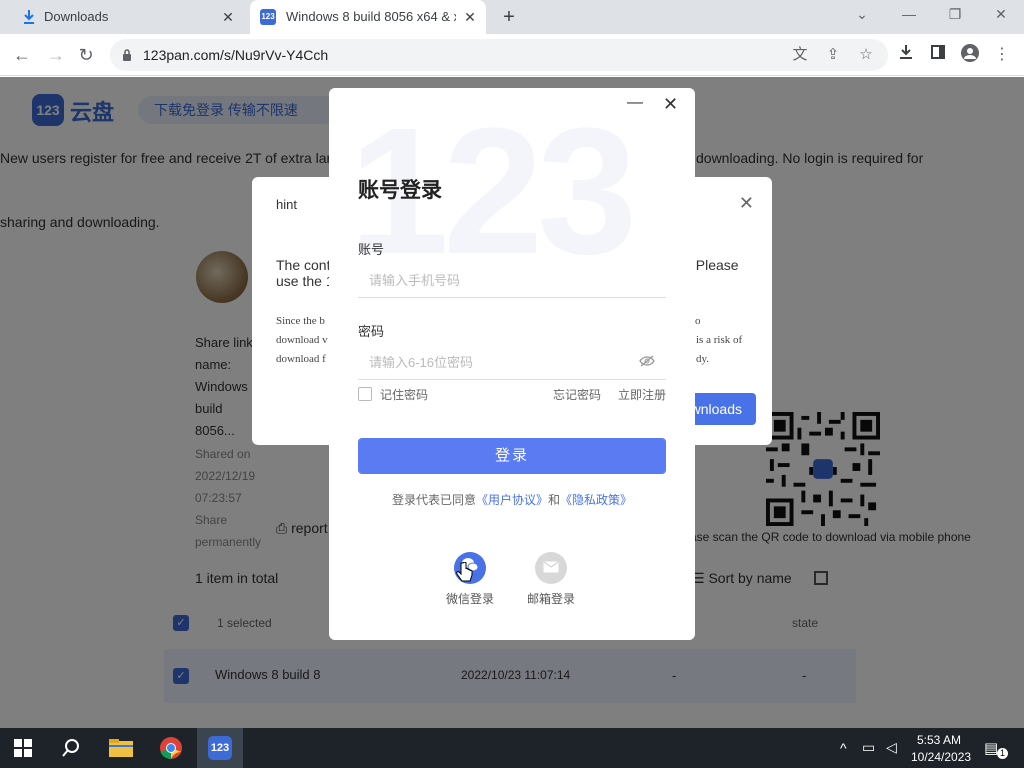 The width and height of the screenshot is (1024, 768). Describe the element at coordinates (1002, 753) in the screenshot. I see `notification-badge: 1` at that location.